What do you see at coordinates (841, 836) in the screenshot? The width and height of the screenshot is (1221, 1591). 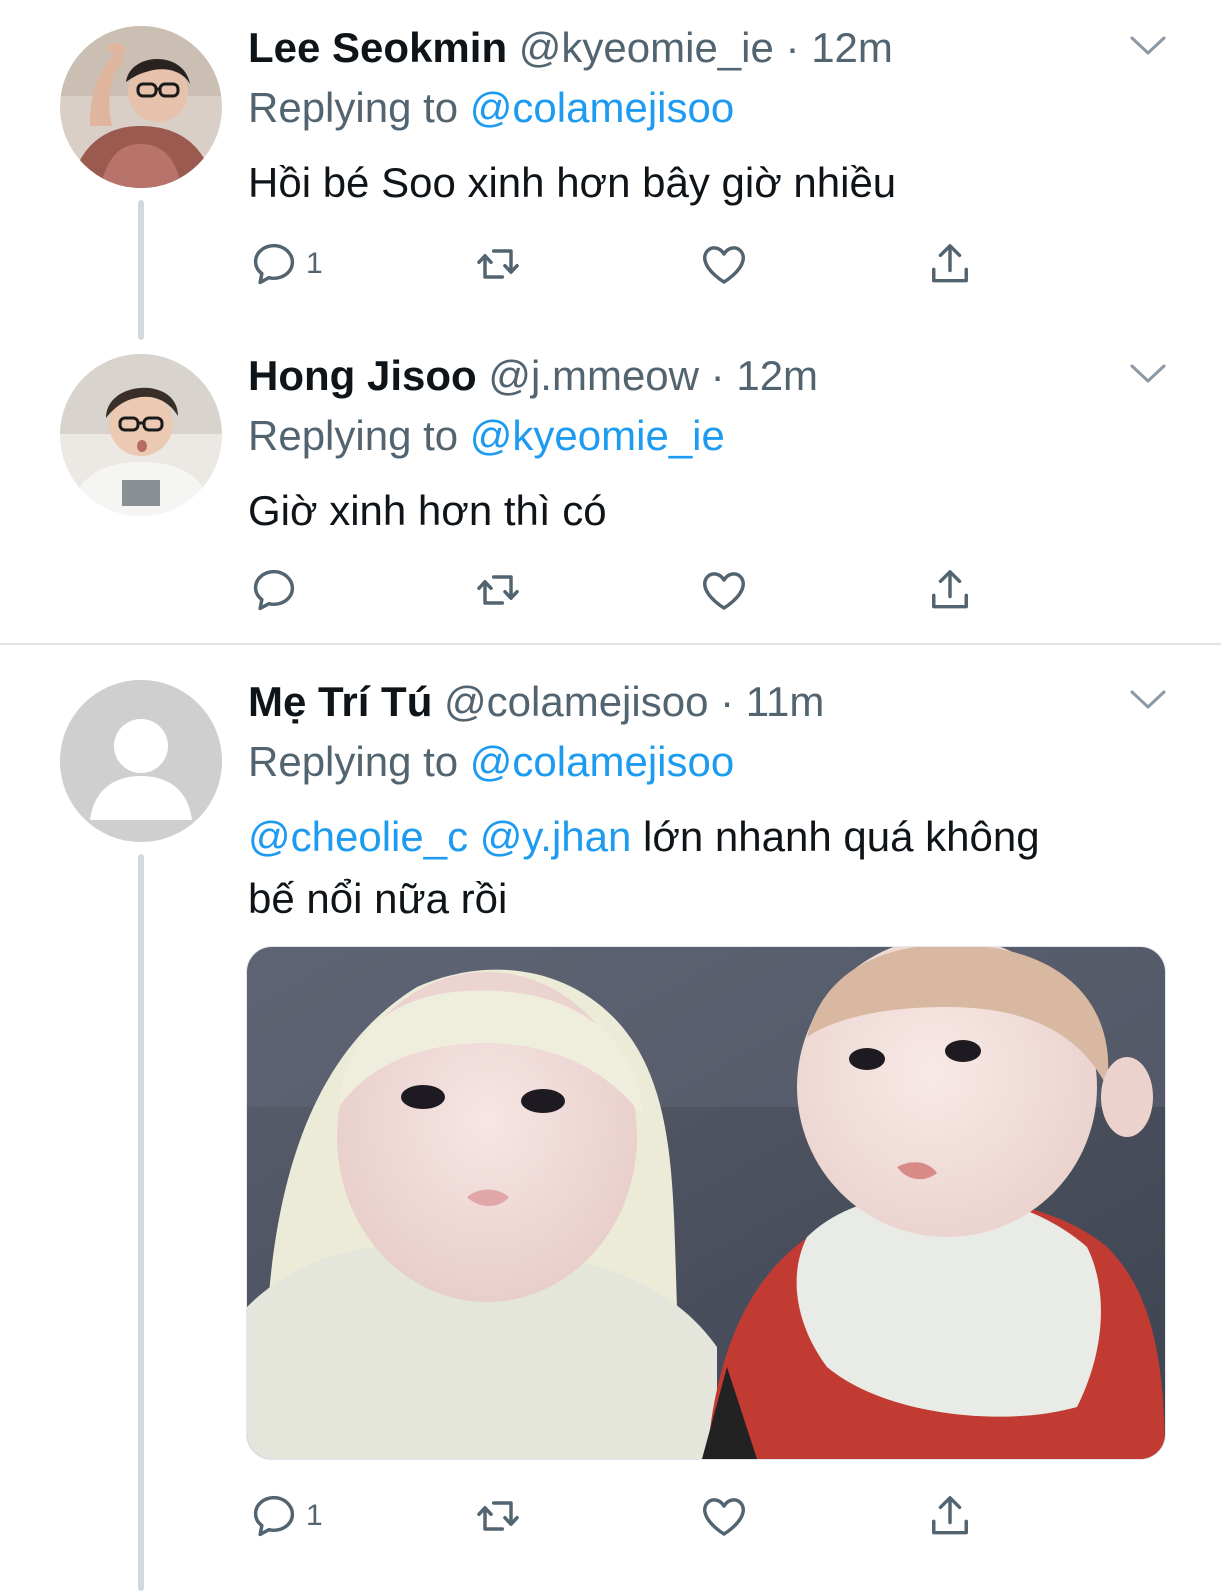 I see `tweet-text-segment: lớn nhanh quá không` at bounding box center [841, 836].